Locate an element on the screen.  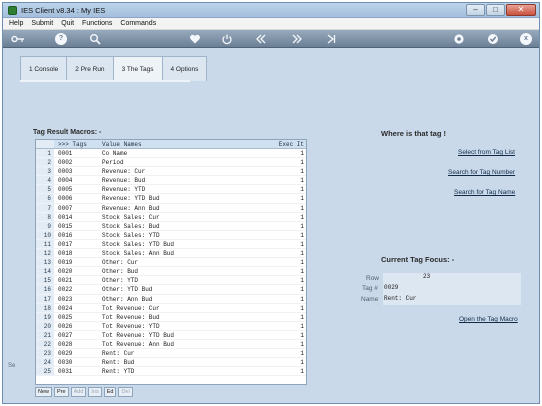
help-icon: ? is located at coordinates (61, 39).